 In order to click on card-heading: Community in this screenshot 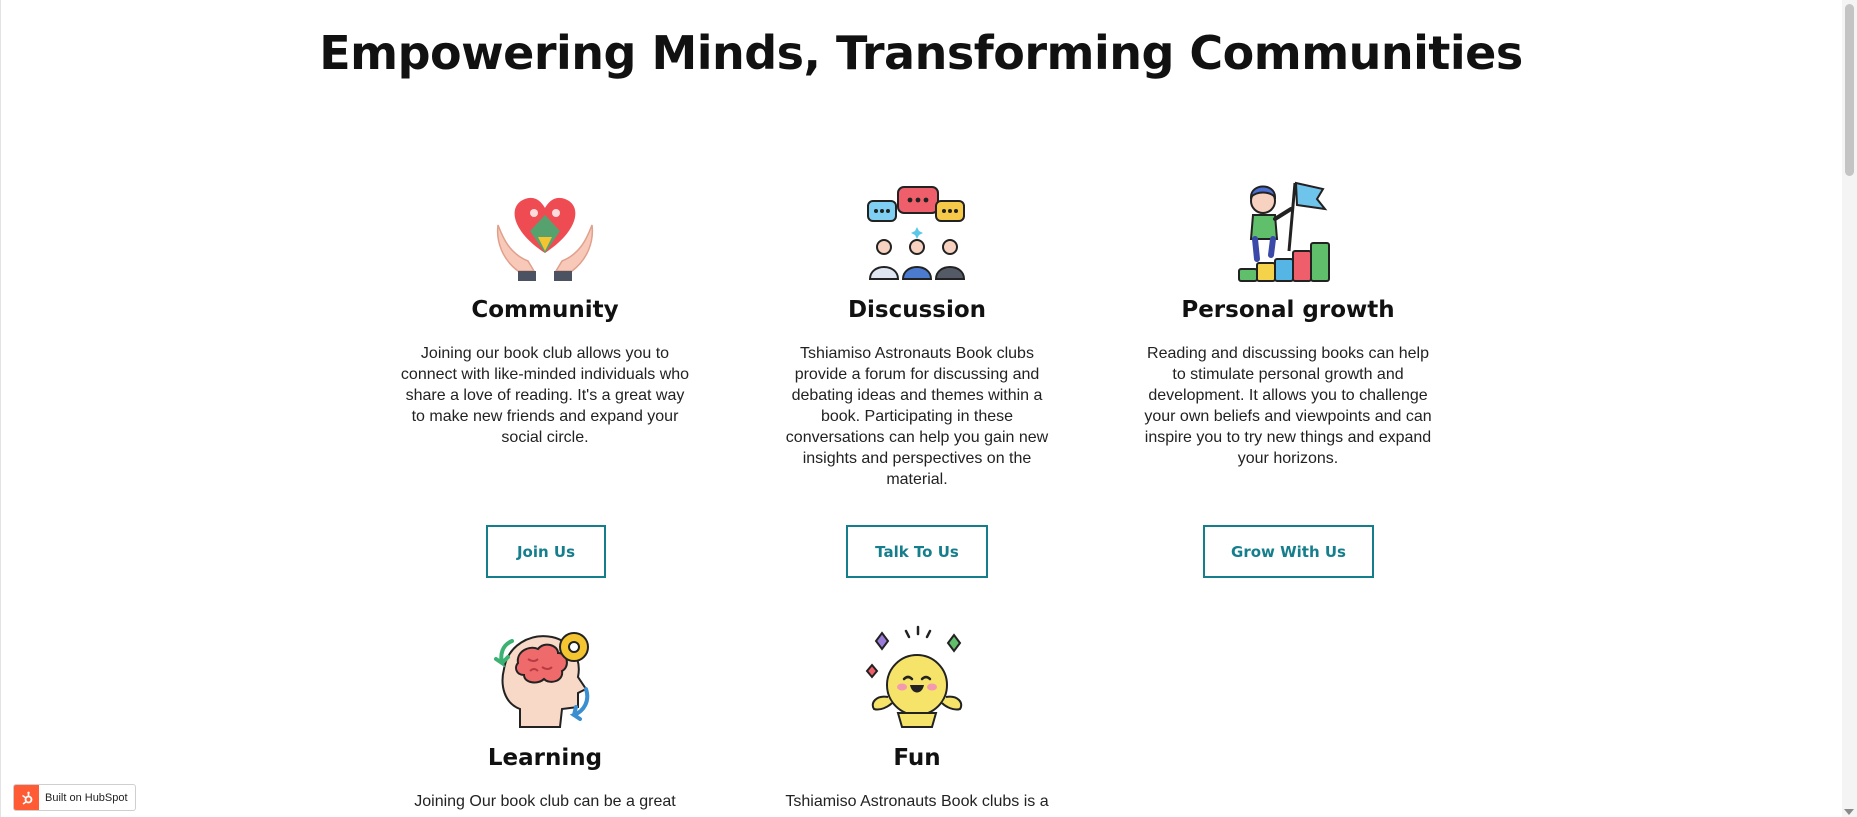, I will do `click(545, 310)`.